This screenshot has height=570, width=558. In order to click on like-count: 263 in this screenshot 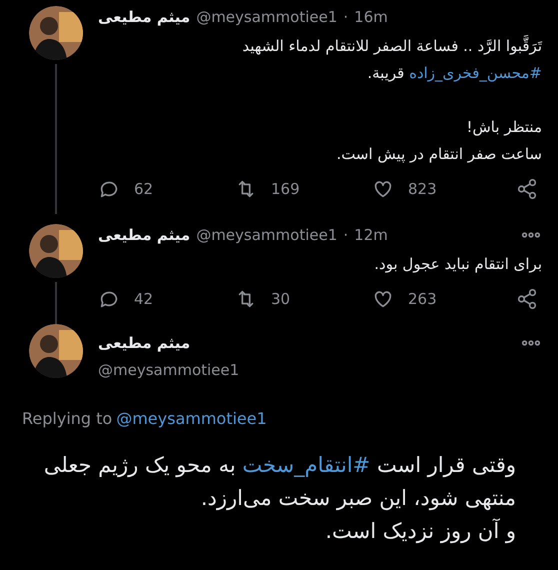, I will do `click(422, 299)`.